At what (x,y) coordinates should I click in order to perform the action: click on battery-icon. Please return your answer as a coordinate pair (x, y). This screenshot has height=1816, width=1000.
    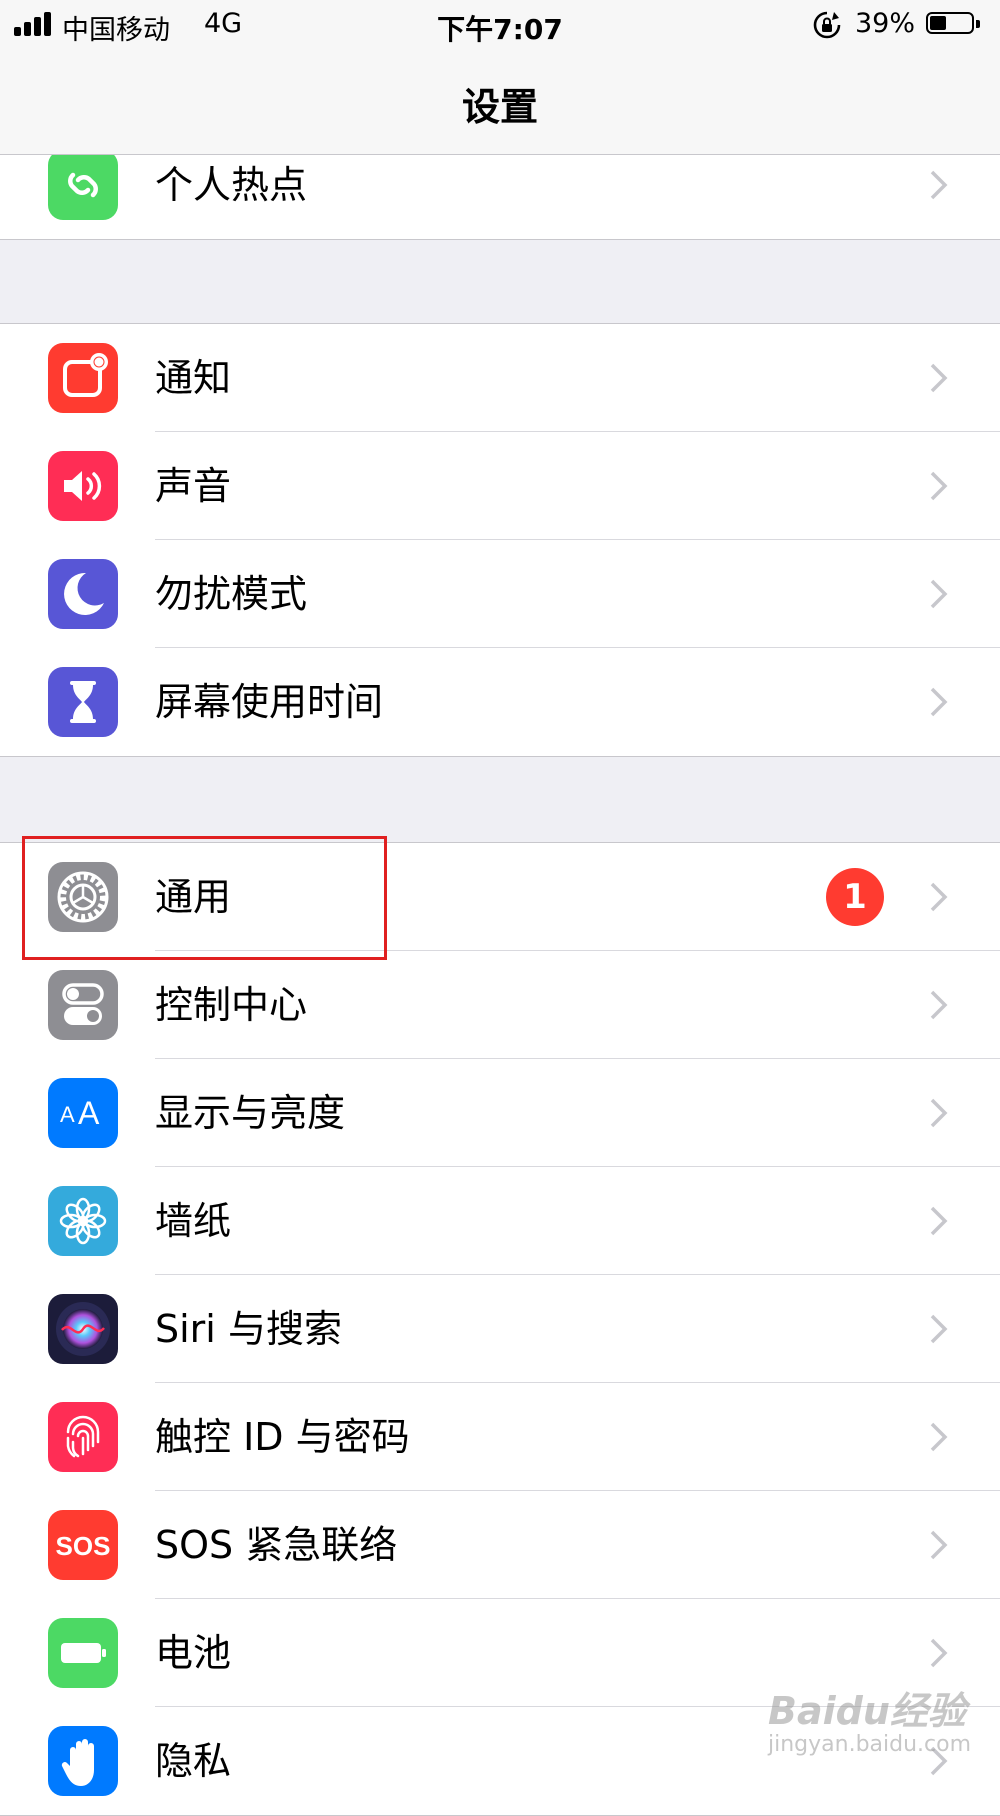
    Looking at the image, I should click on (955, 25).